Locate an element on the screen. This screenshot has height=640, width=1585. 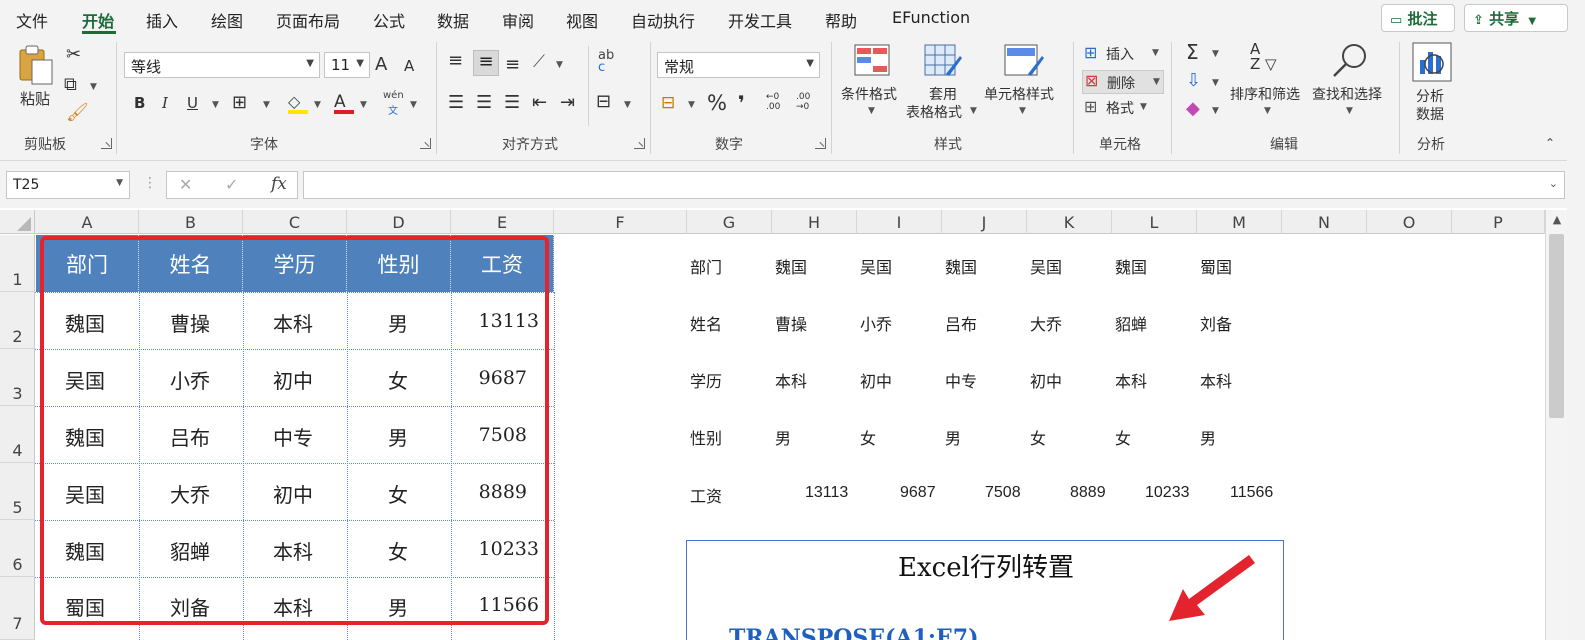
scroll-up-icon: ▲ is located at coordinates (1557, 221).